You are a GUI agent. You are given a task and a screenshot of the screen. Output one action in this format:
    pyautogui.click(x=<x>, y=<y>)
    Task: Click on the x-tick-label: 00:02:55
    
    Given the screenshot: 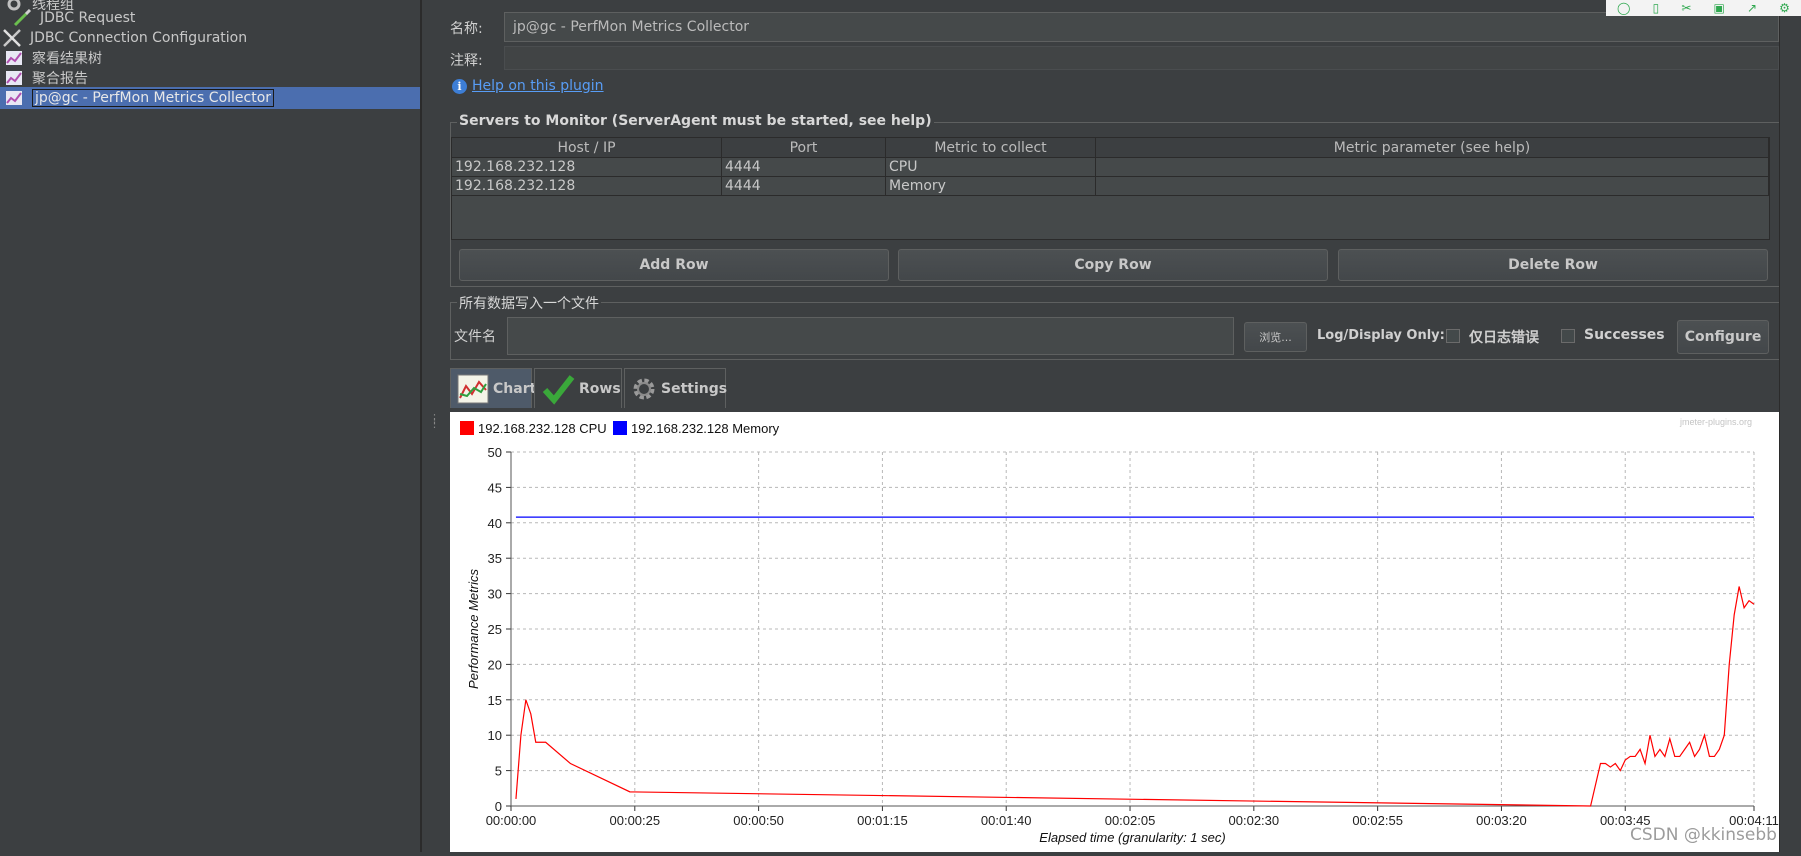 What is the action you would take?
    pyautogui.click(x=1377, y=820)
    